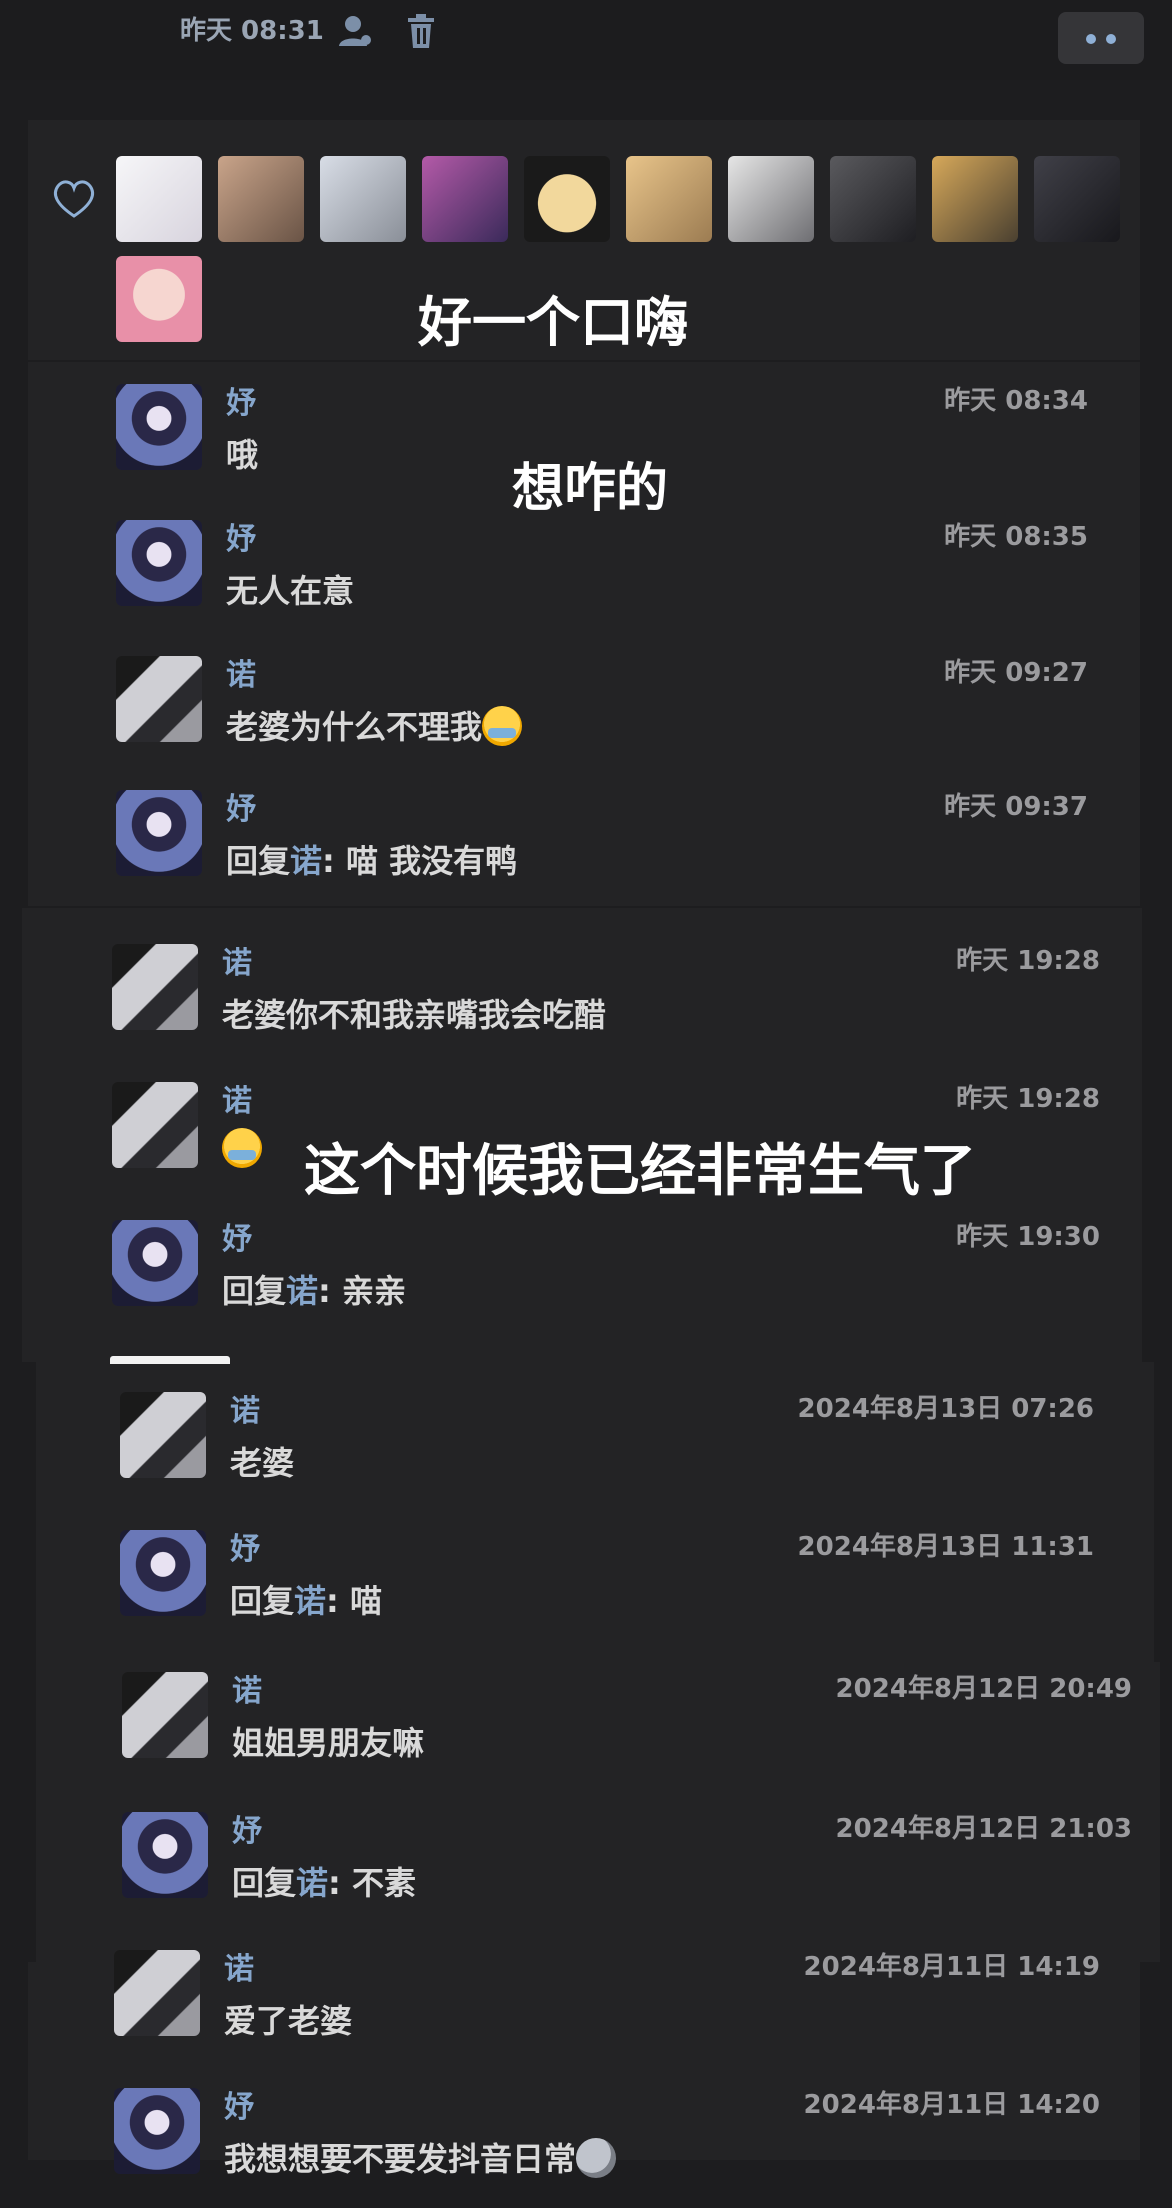  What do you see at coordinates (951, 1967) in the screenshot?
I see `comment-time: 2024年8月11日 14:19` at bounding box center [951, 1967].